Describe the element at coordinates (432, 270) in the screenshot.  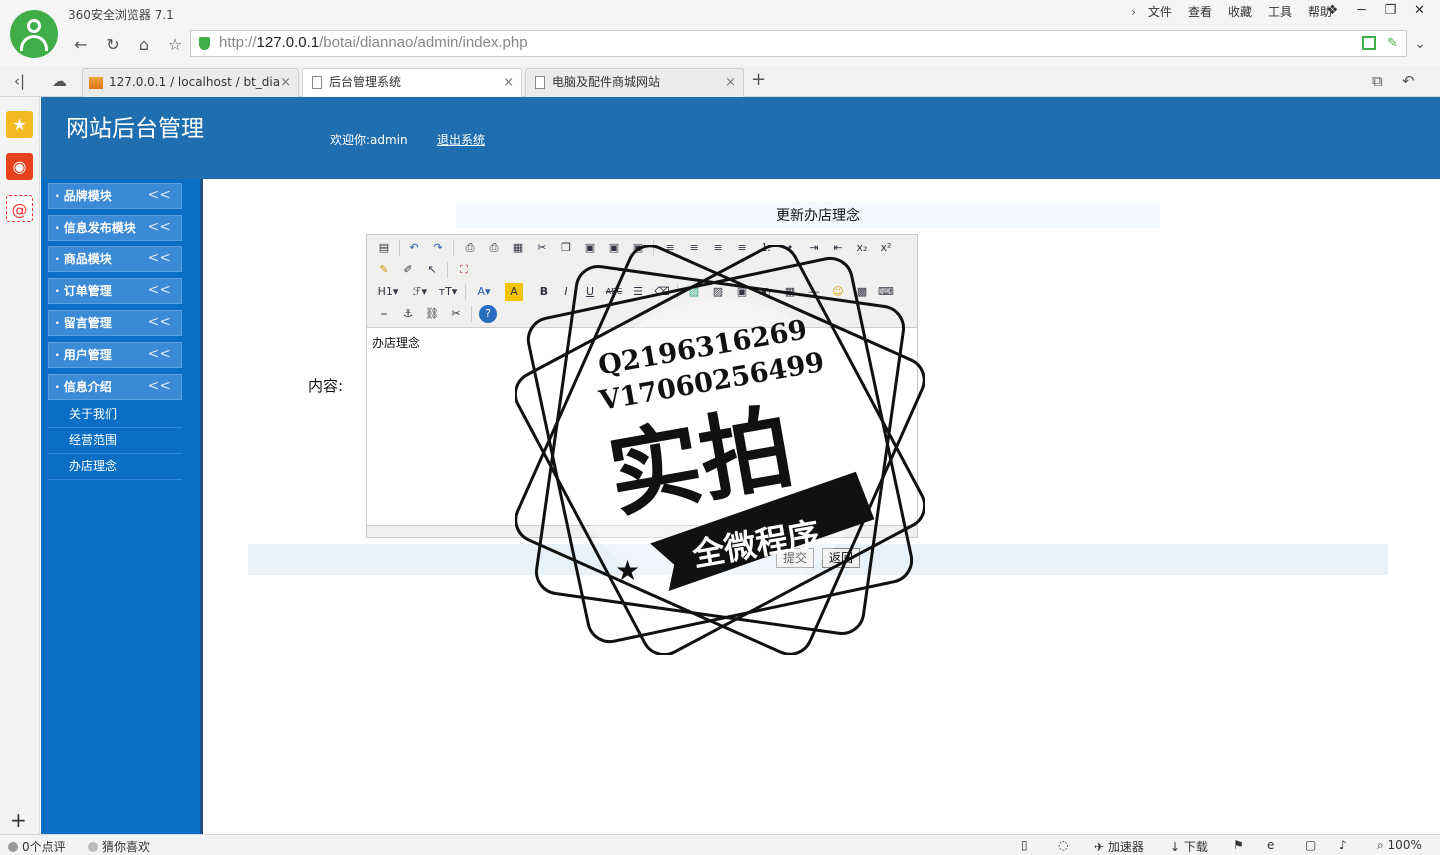
I see `pointer-icon: ↖` at that location.